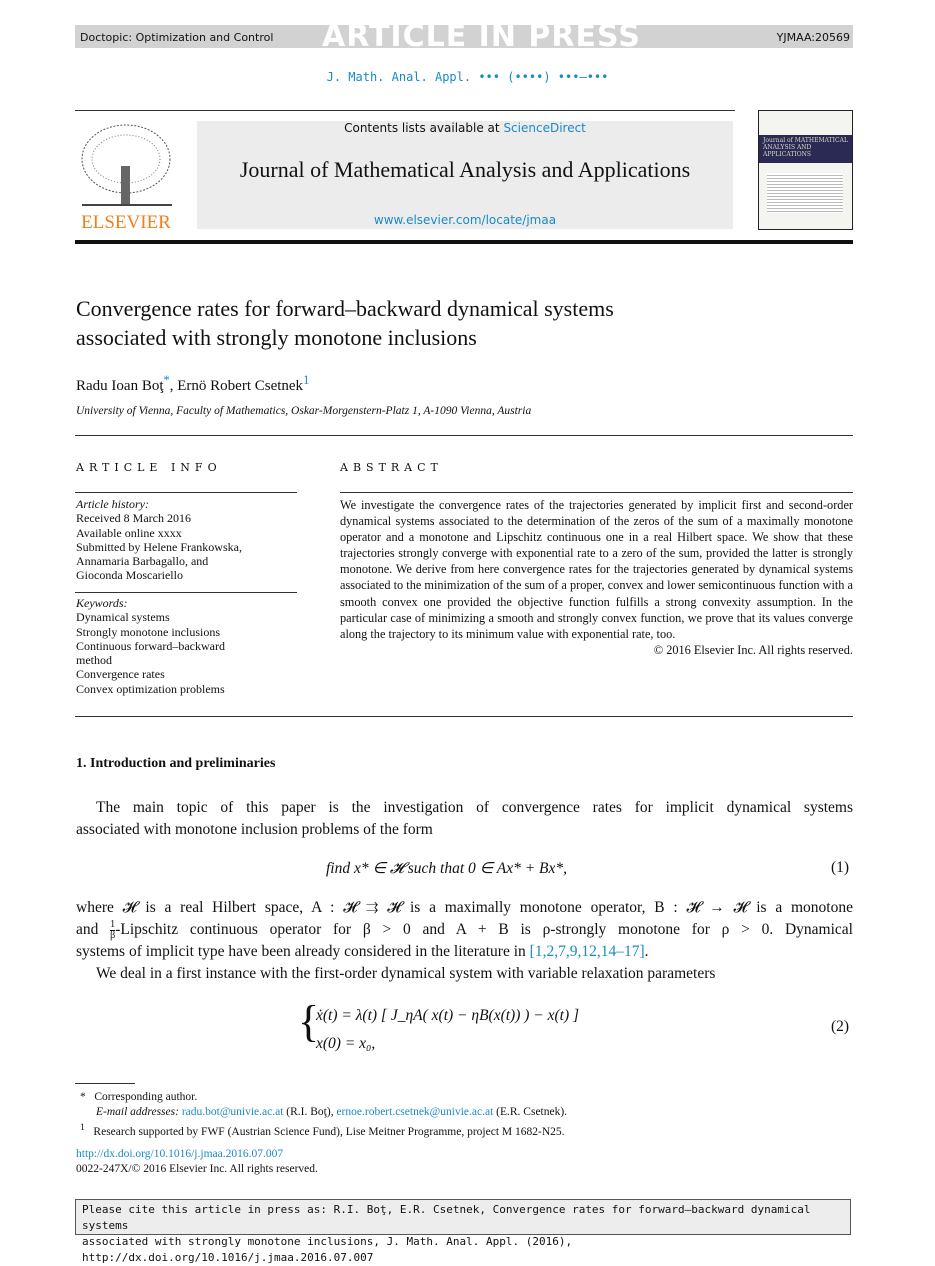 The width and height of the screenshot is (935, 1266). Describe the element at coordinates (149, 467) in the screenshot. I see `article-info-heading: ARTICLE INFO` at that location.